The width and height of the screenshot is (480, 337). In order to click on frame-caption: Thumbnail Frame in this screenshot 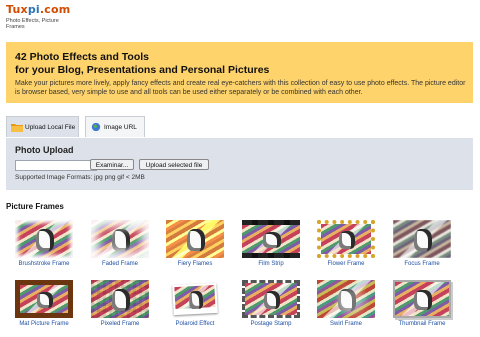, I will do `click(422, 324)`.